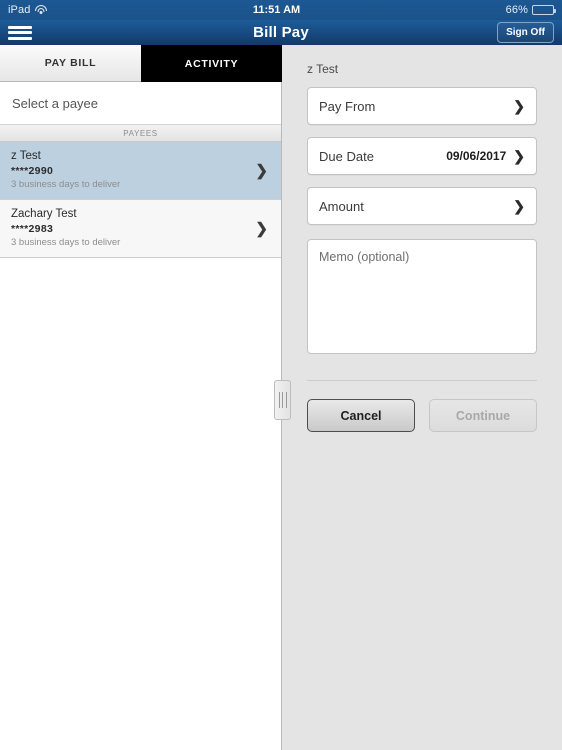 The image size is (562, 750). What do you see at coordinates (346, 156) in the screenshot?
I see `due-date-label: Due Date` at bounding box center [346, 156].